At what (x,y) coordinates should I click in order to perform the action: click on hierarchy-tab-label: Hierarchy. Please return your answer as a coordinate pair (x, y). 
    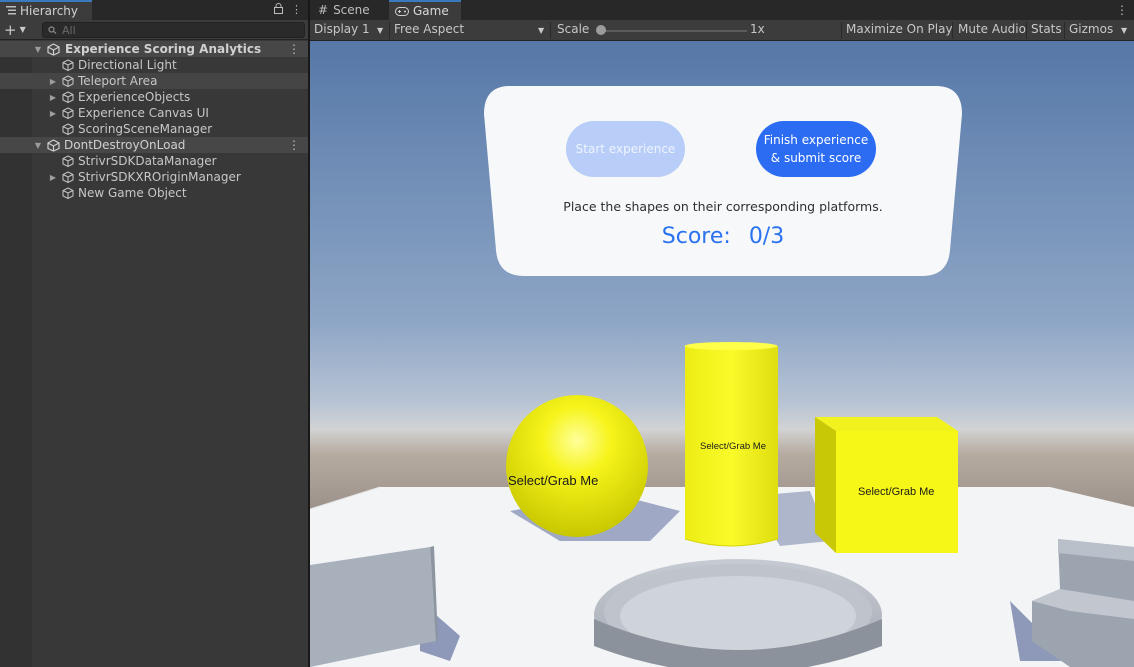
    Looking at the image, I should click on (49, 11).